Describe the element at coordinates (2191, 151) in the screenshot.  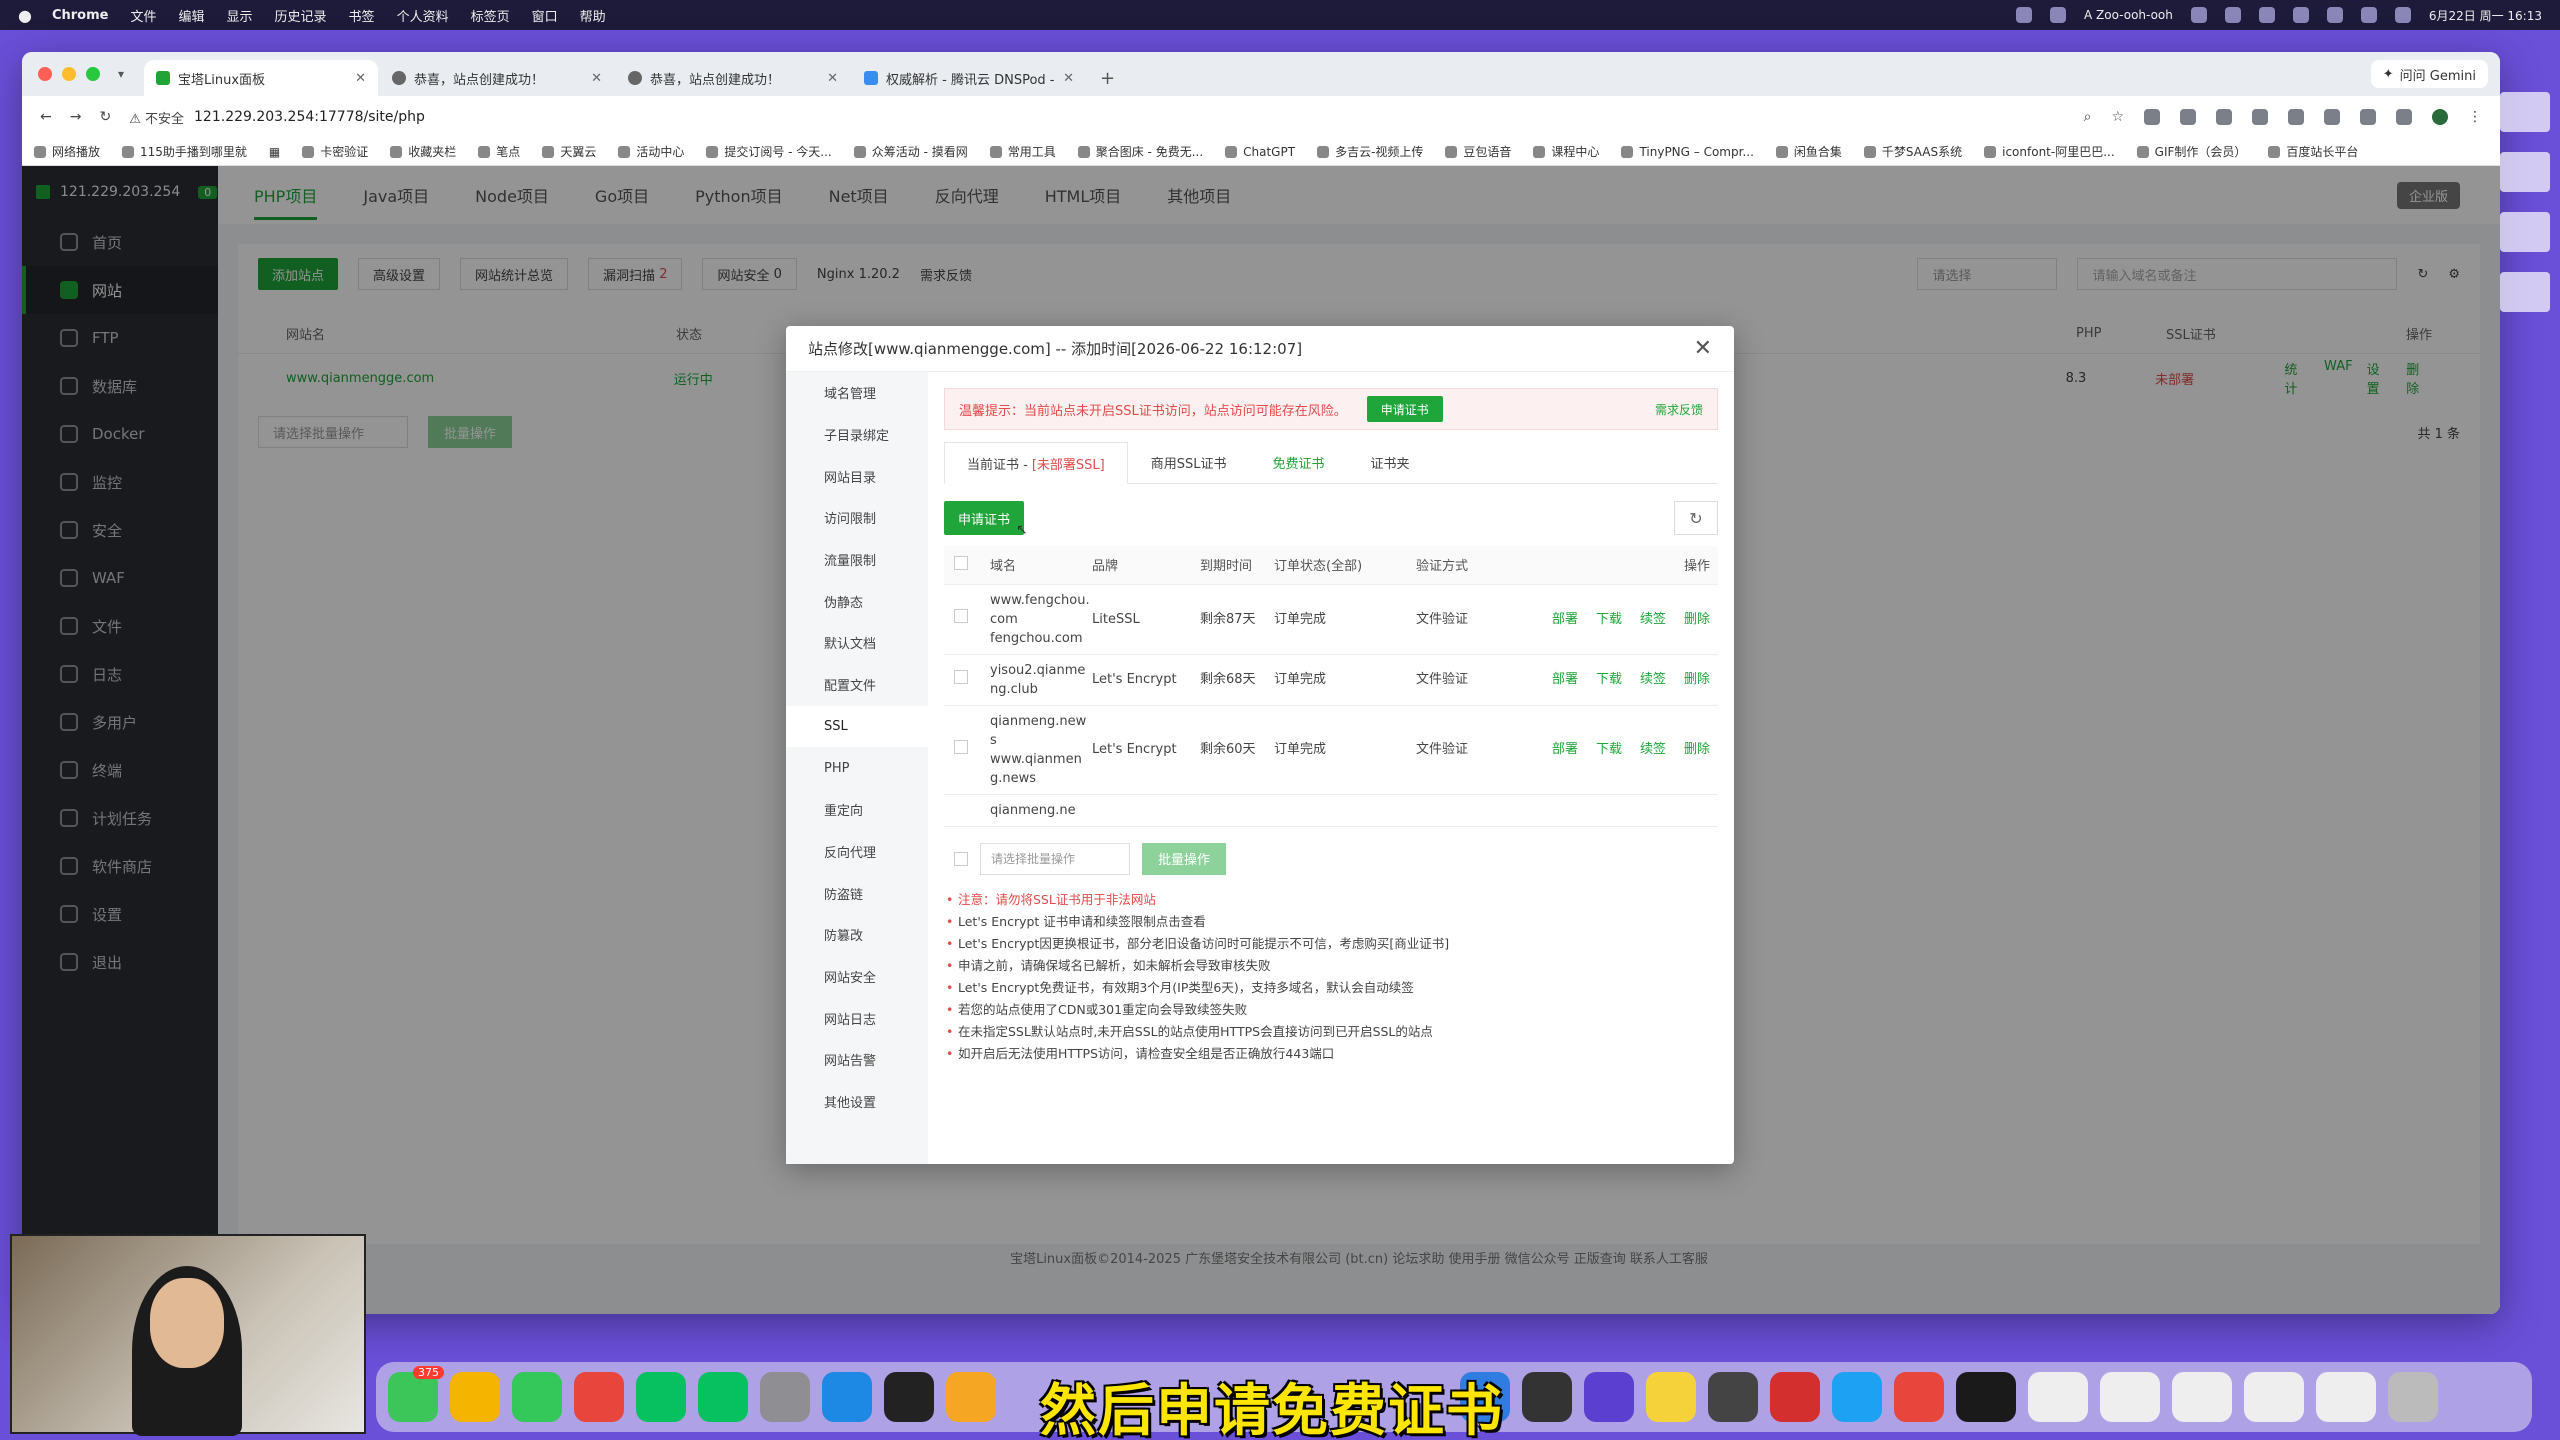
I see `bookmark-item: GIF制作（会员）` at that location.